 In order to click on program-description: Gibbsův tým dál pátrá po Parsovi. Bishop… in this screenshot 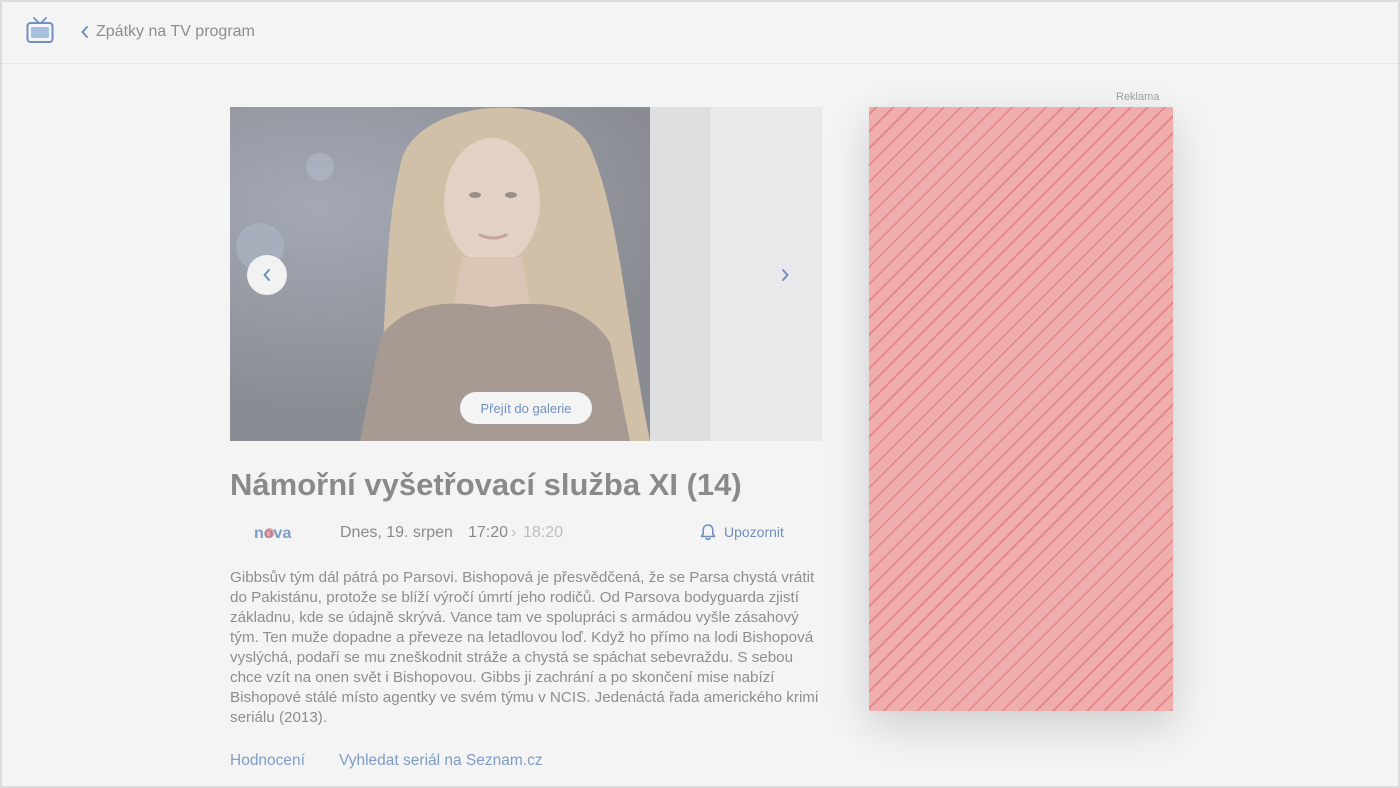, I will do `click(524, 647)`.